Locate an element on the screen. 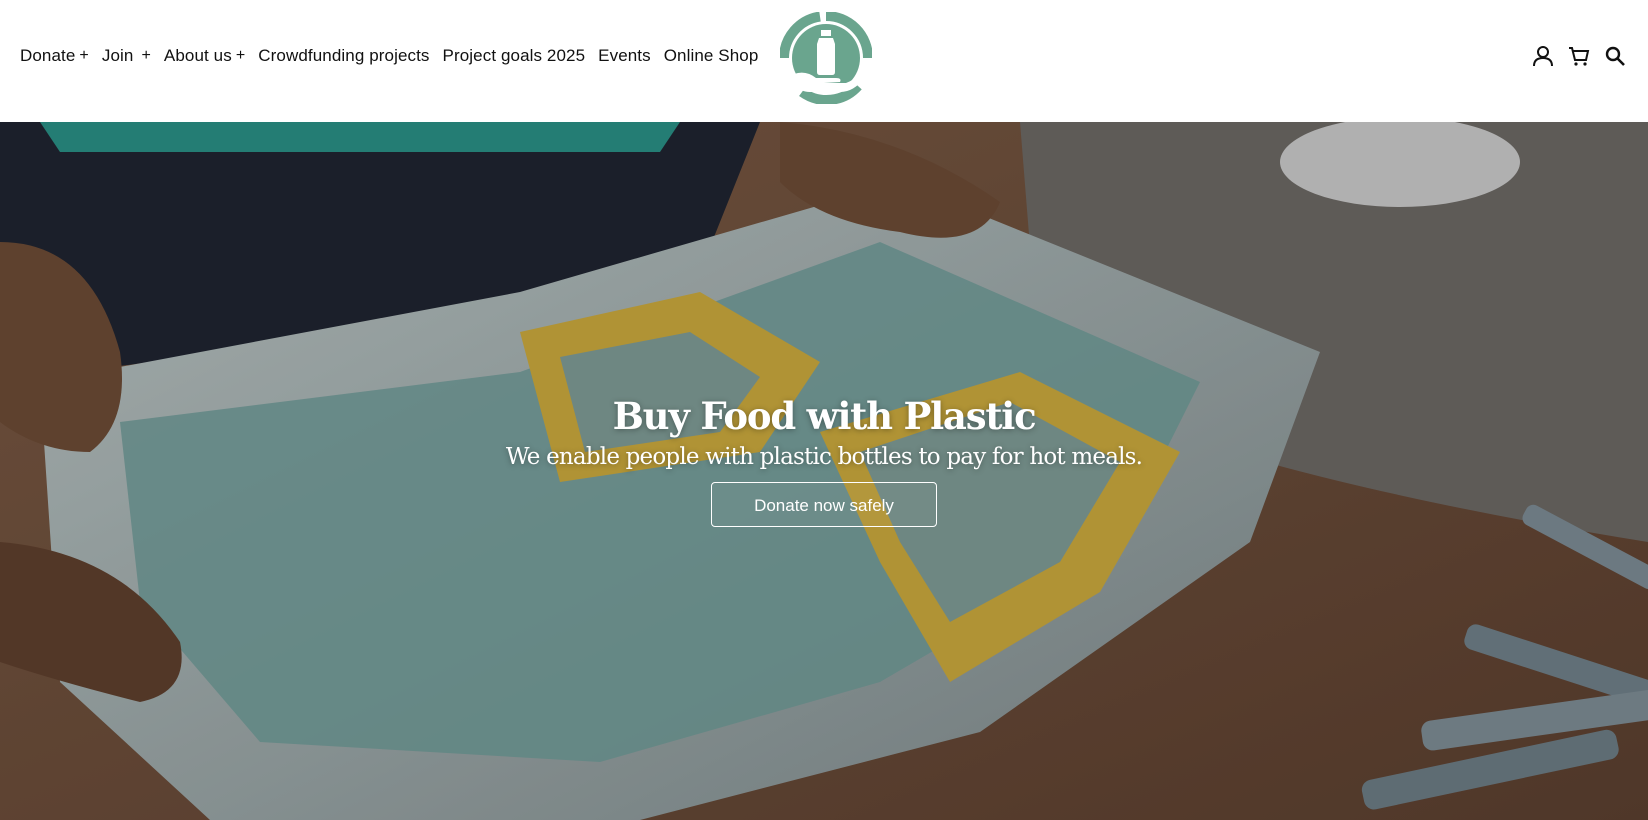 The image size is (1648, 820). site-logo is located at coordinates (826, 58).